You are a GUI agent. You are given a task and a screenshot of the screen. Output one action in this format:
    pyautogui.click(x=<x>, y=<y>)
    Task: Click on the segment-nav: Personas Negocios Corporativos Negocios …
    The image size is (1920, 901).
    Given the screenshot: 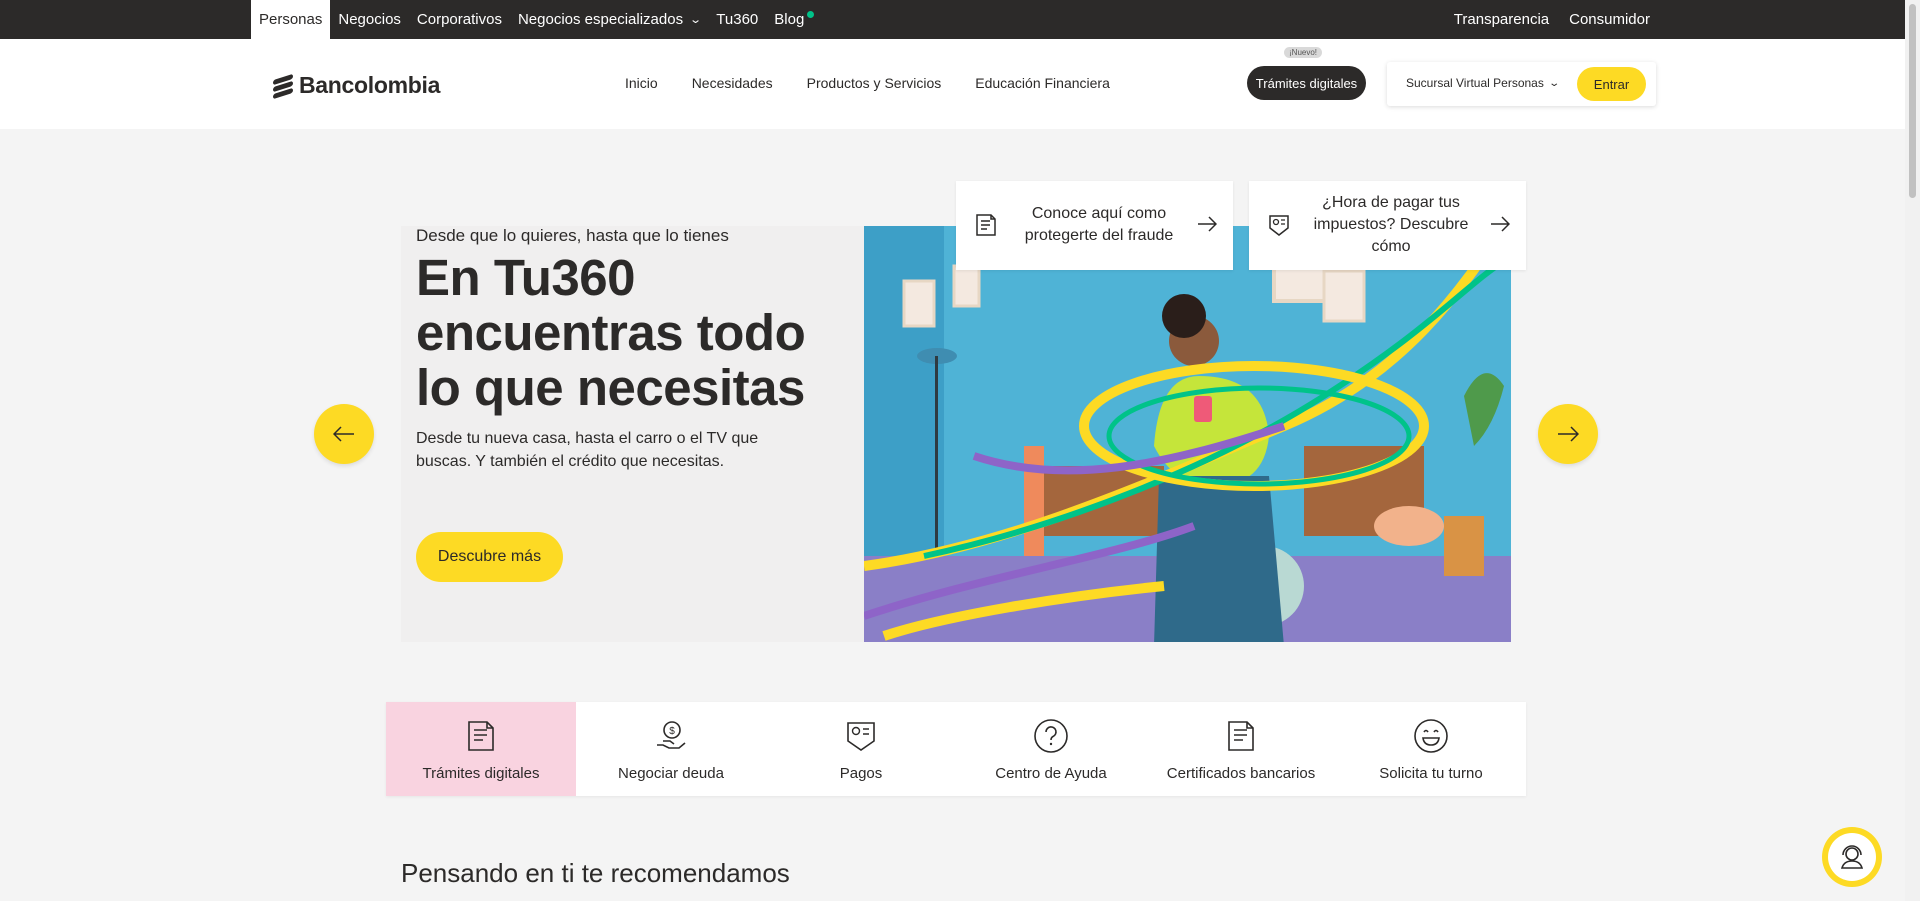 What is the action you would take?
    pyautogui.click(x=533, y=19)
    